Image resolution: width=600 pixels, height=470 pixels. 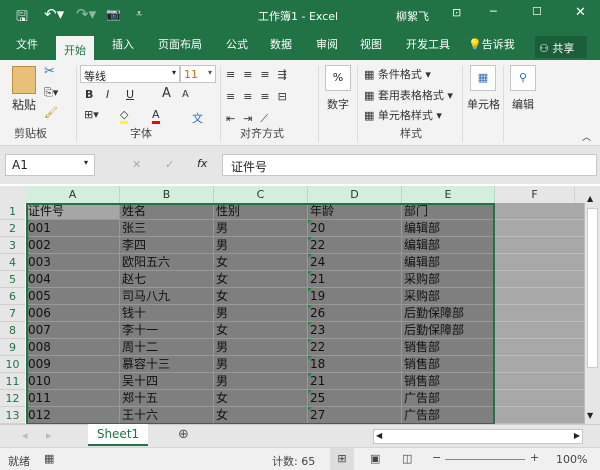 What do you see at coordinates (12, 245) in the screenshot?
I see `row-header: 3` at bounding box center [12, 245].